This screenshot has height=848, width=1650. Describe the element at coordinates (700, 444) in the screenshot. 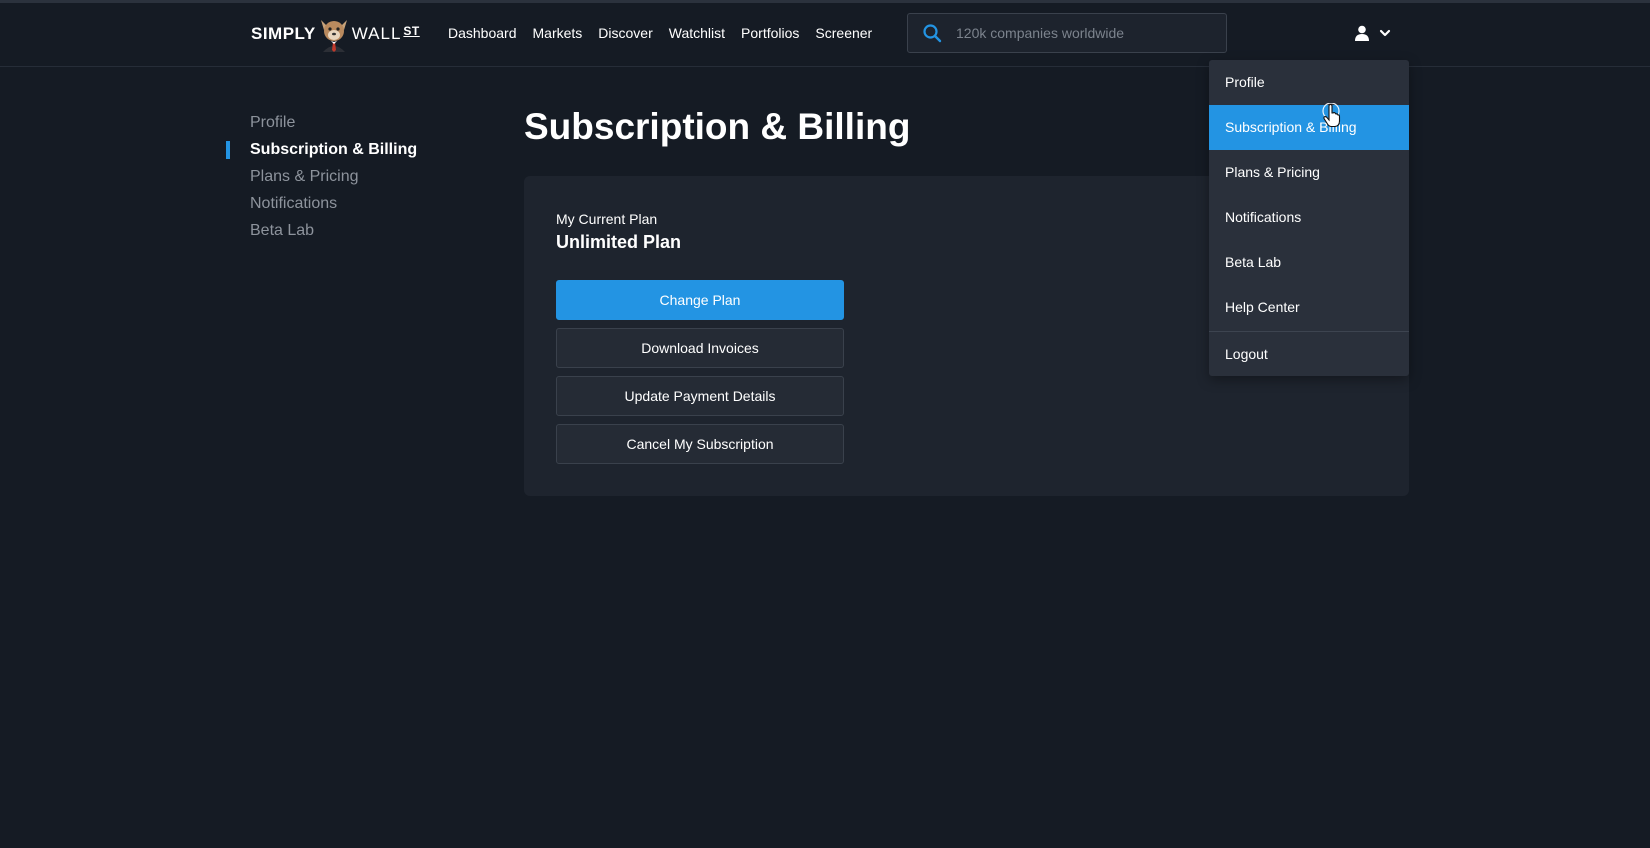

I see `cancel-subscription-button: Cancel My Subscription` at that location.